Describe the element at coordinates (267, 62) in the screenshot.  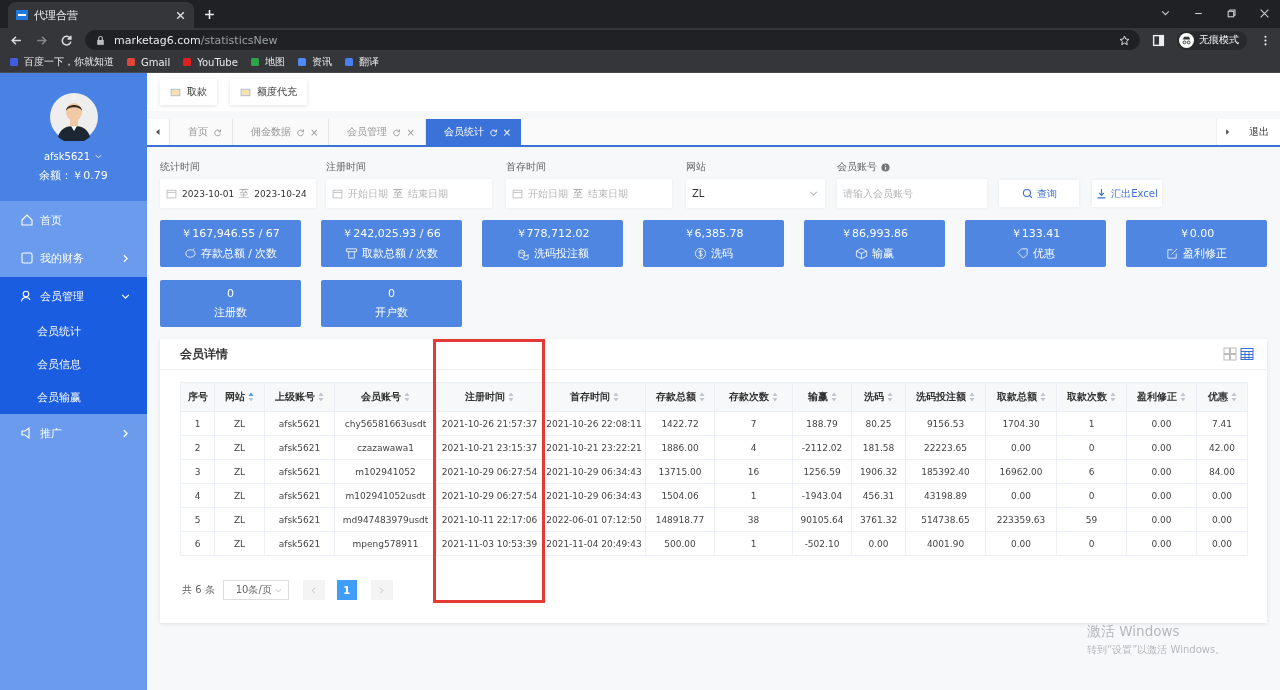
I see `bookmark: 地图` at that location.